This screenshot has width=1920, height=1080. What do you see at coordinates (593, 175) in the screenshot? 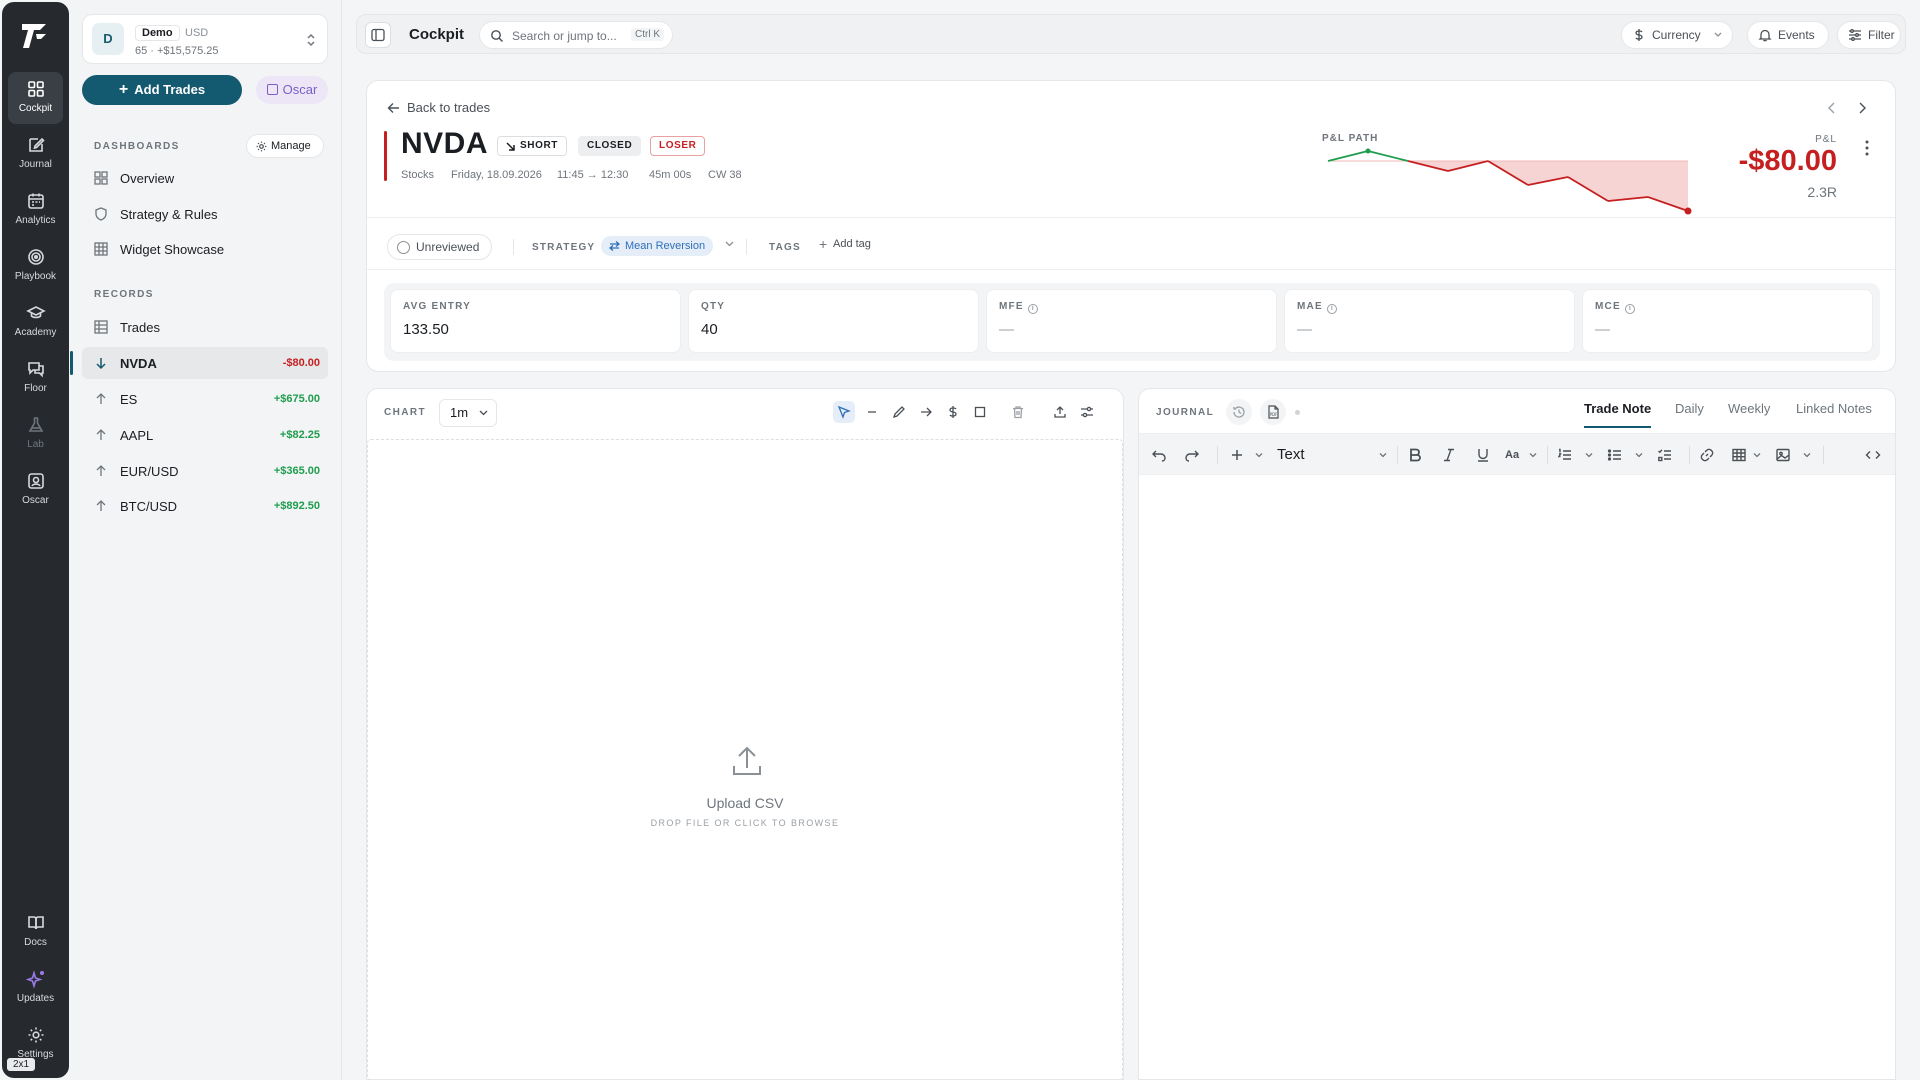
I see `trade-time: 11:45 → 12:30` at bounding box center [593, 175].